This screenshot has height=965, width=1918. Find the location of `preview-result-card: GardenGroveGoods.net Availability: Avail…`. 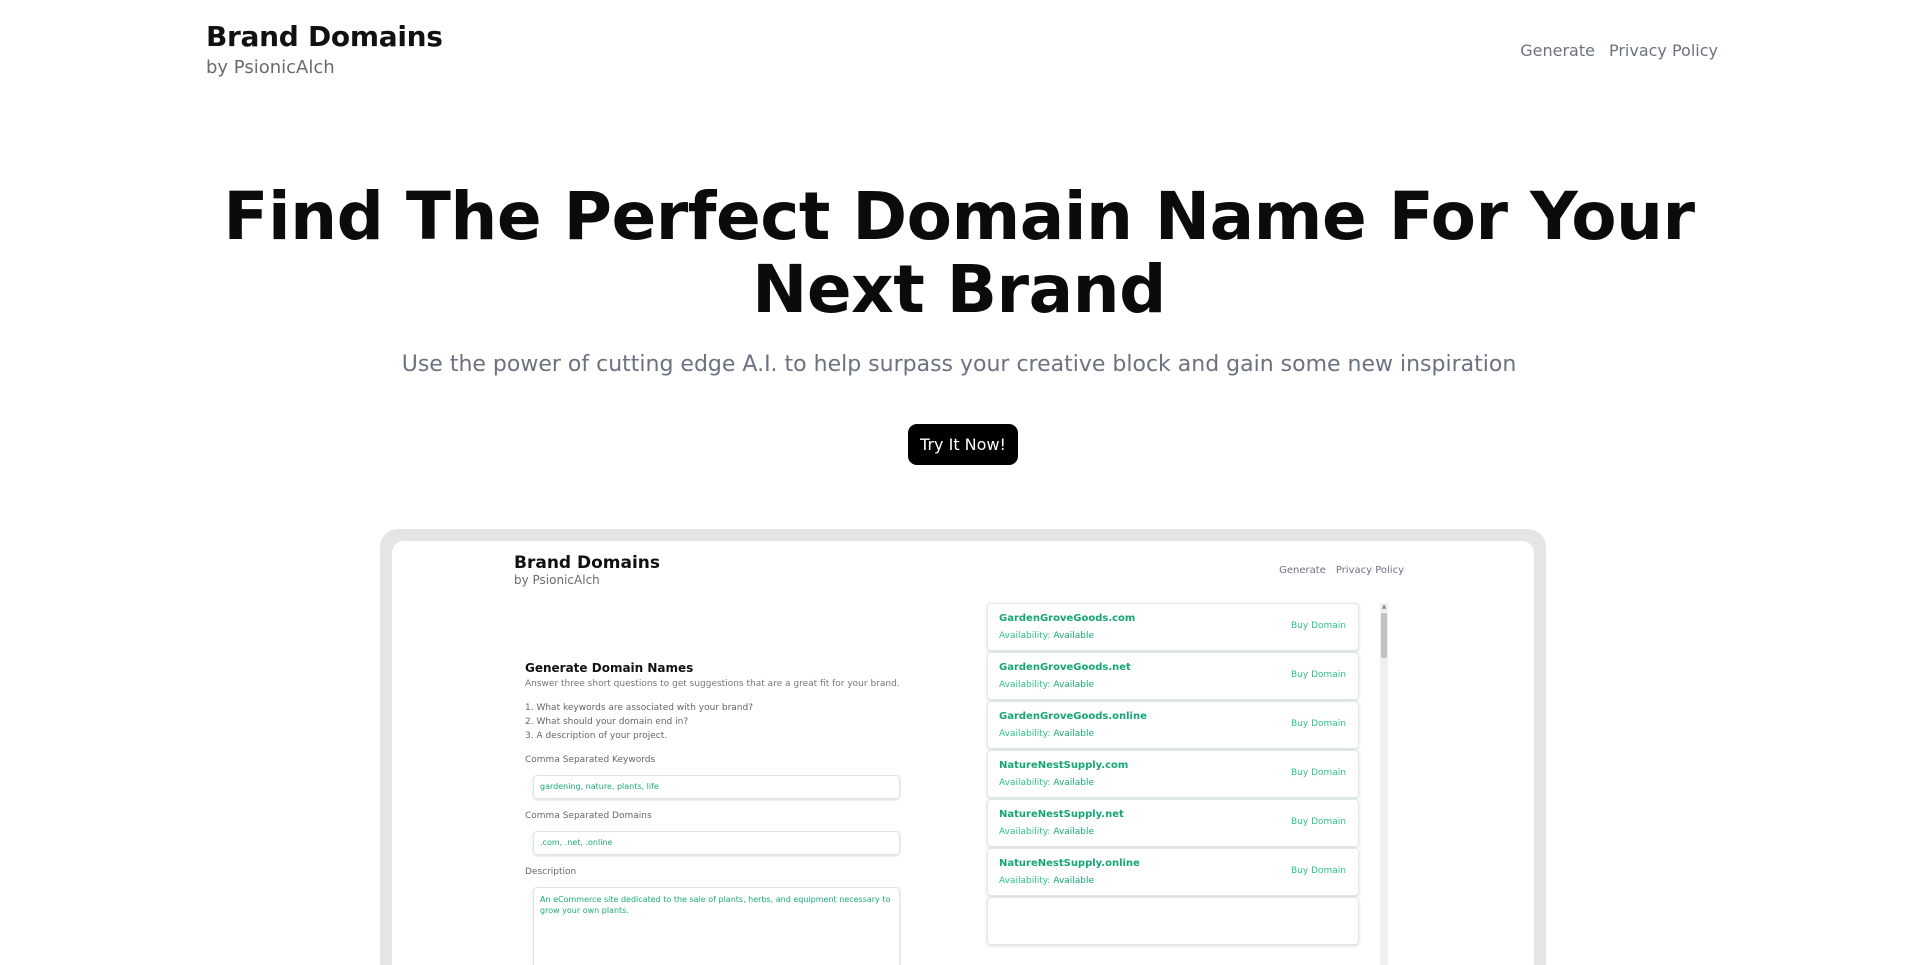

preview-result-card: GardenGroveGoods.net Availability: Avail… is located at coordinates (1173, 676).